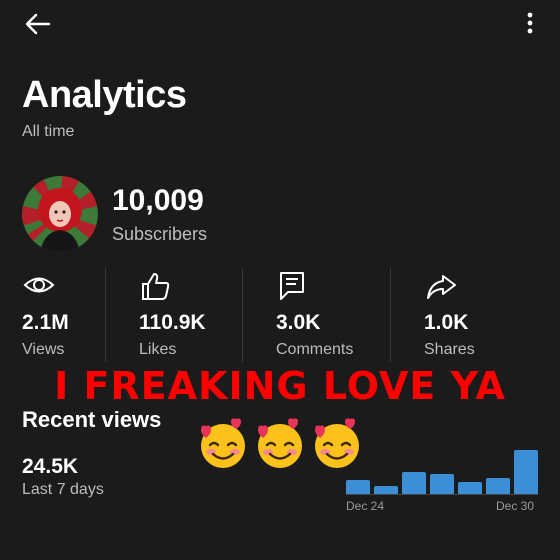 Image resolution: width=560 pixels, height=560 pixels. What do you see at coordinates (156, 286) in the screenshot?
I see `thumbs-up-icon` at bounding box center [156, 286].